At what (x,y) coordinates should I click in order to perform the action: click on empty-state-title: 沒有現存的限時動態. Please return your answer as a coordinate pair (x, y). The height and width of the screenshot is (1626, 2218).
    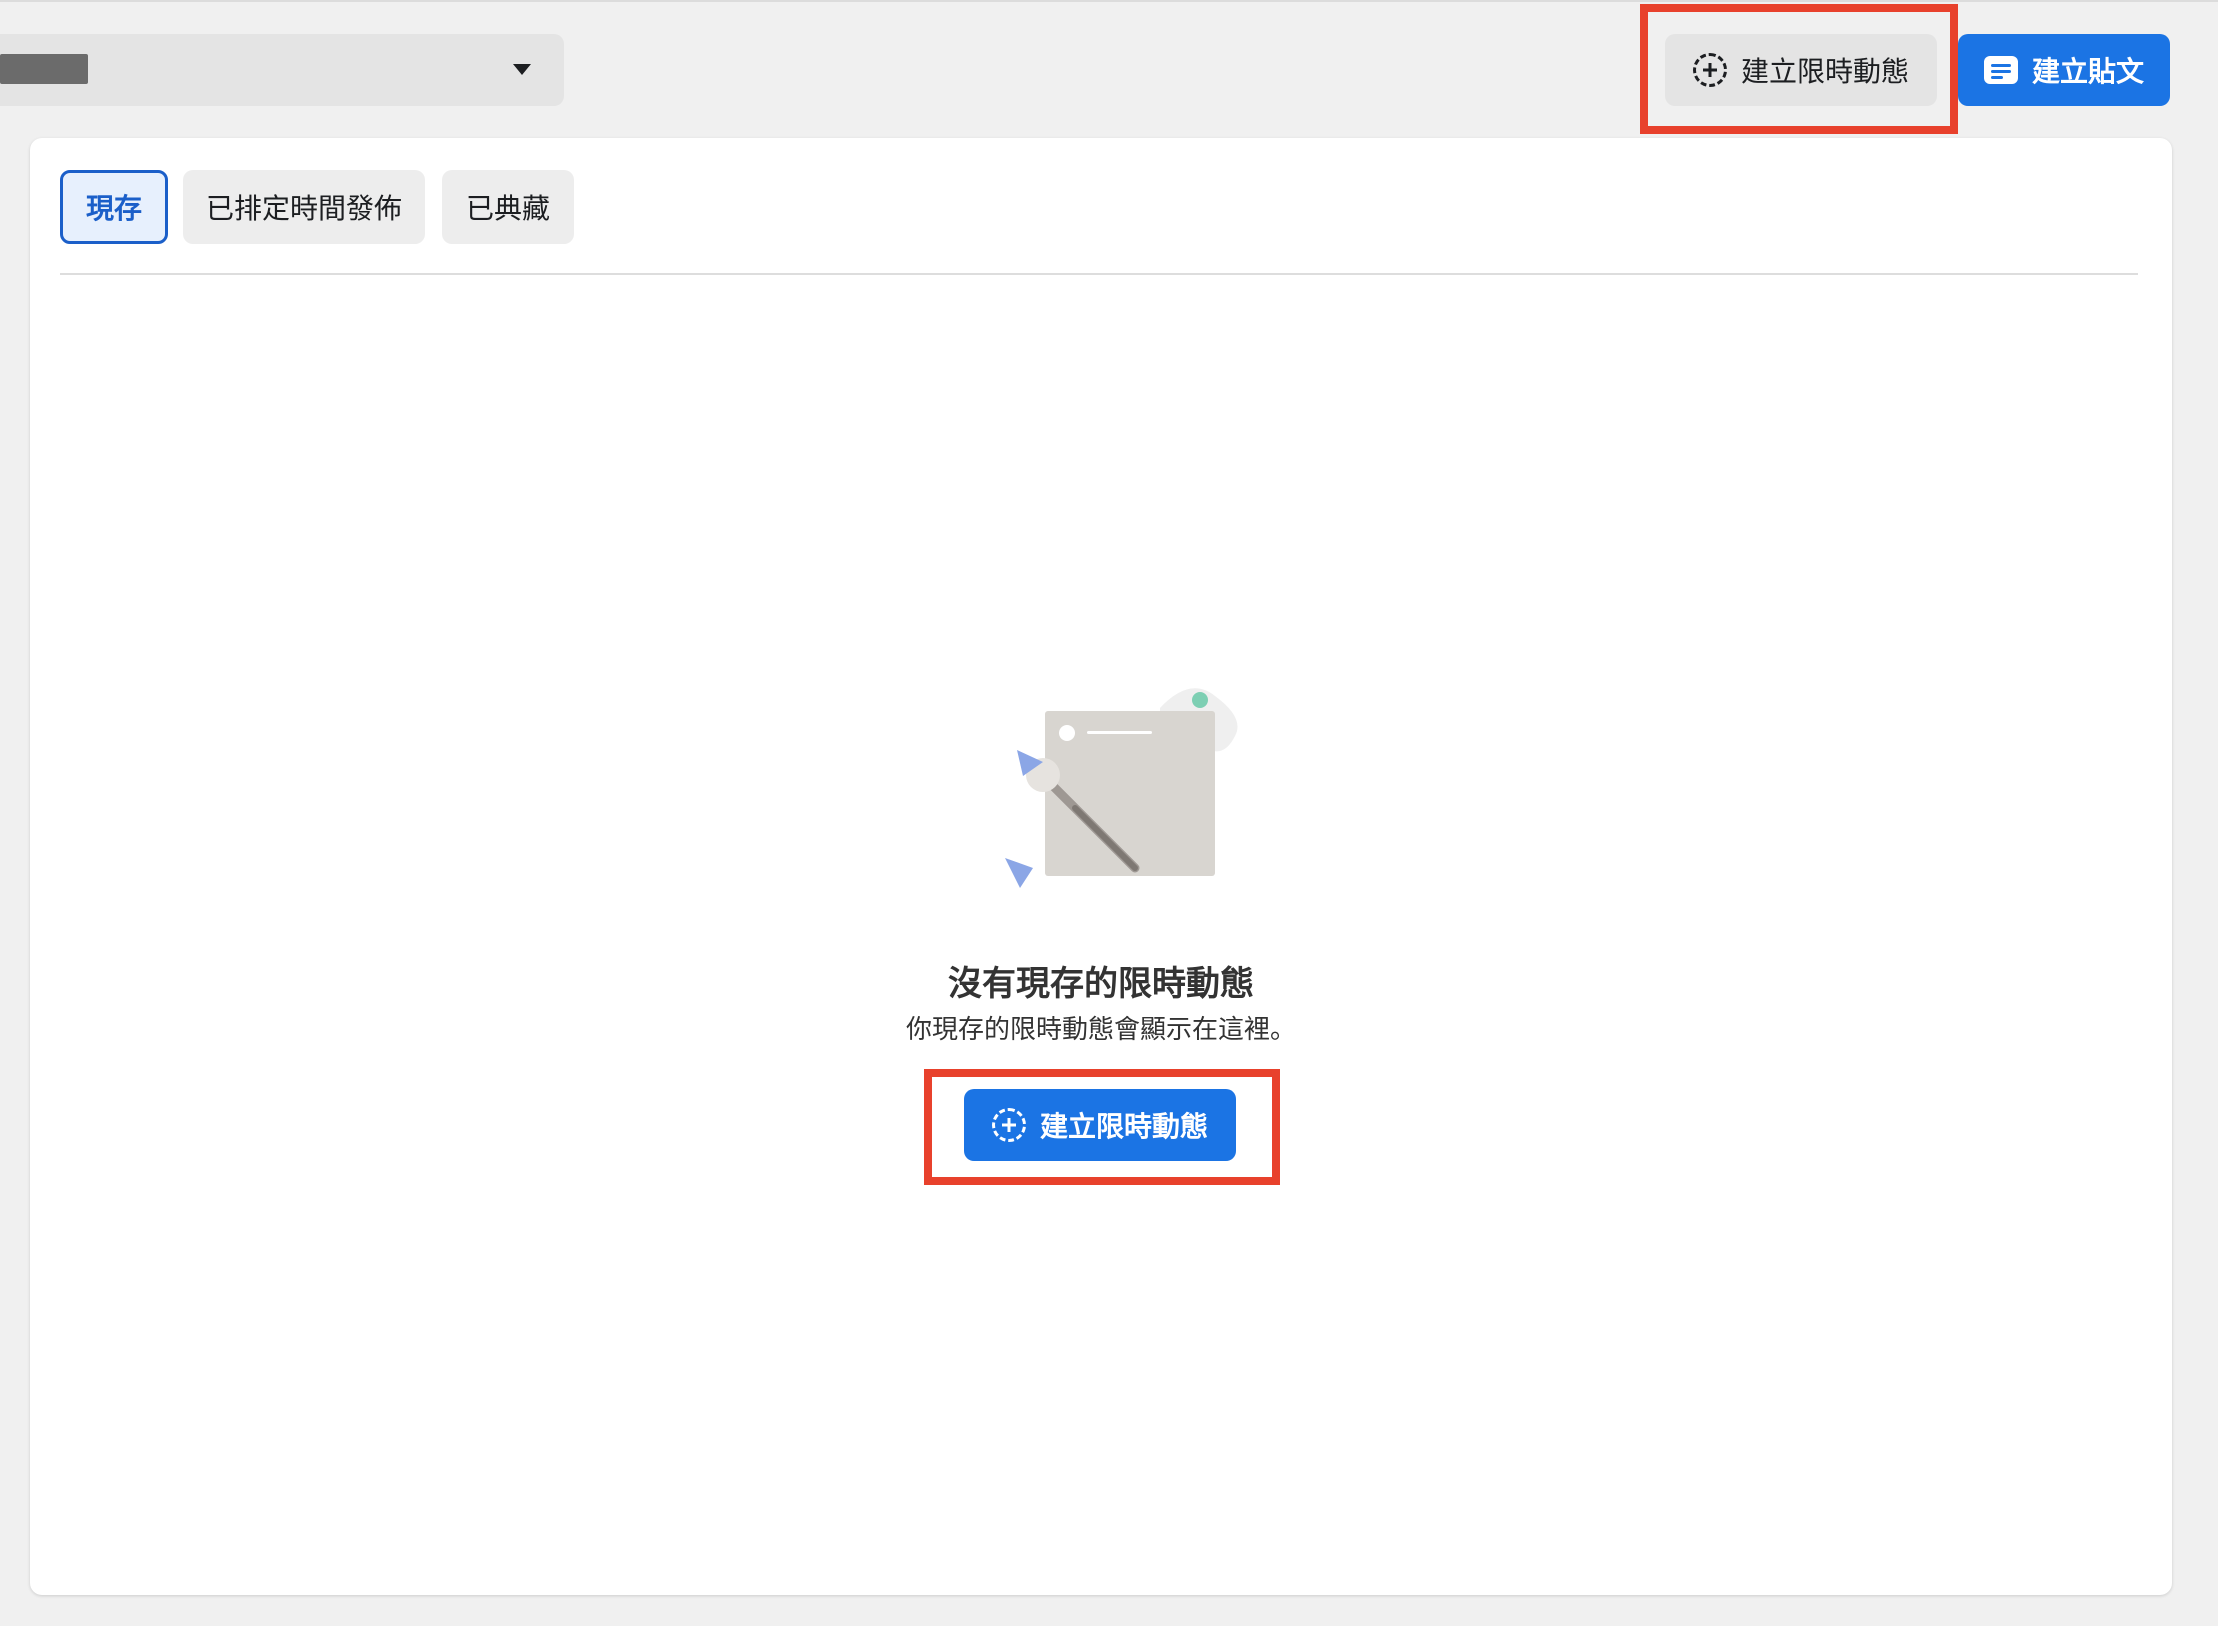
    Looking at the image, I should click on (1101, 984).